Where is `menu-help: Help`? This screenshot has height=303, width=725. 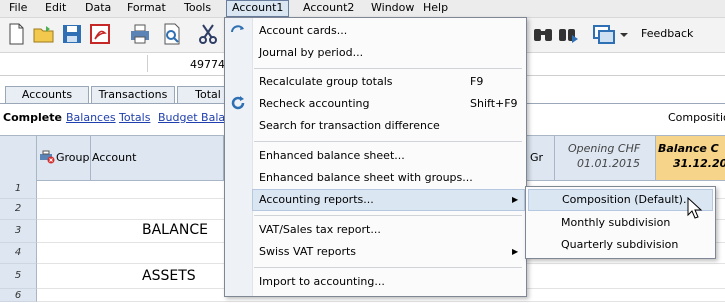 menu-help: Help is located at coordinates (435, 8).